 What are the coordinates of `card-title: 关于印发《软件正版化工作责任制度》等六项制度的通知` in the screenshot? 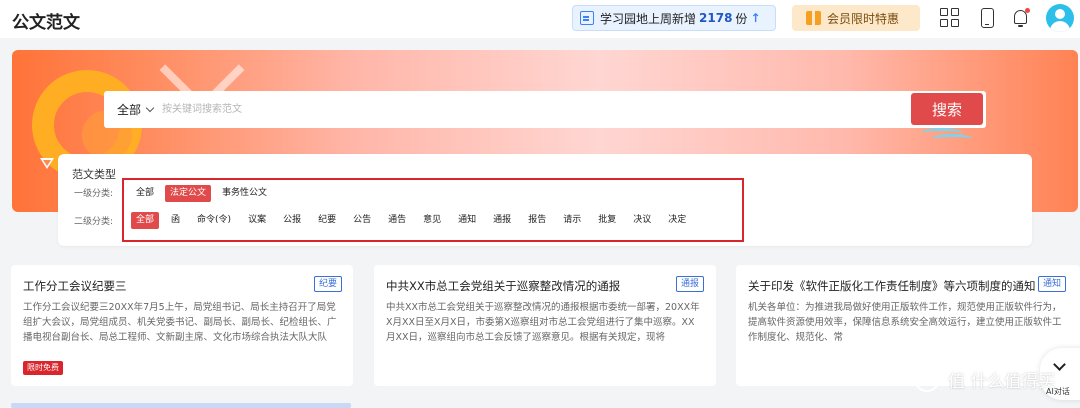 It's located at (892, 286).